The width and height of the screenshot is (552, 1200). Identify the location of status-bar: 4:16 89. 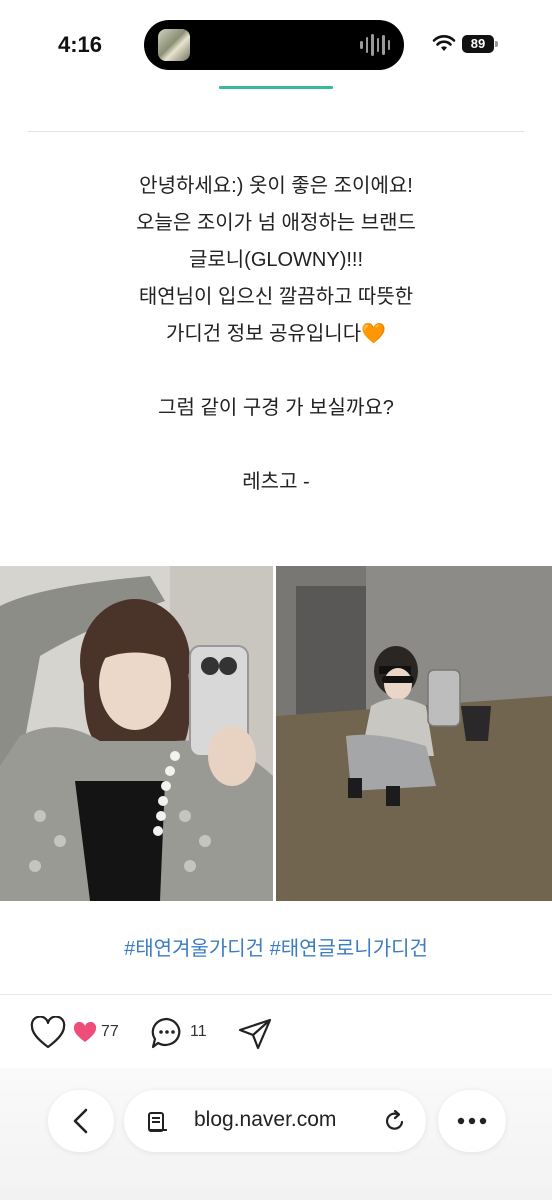
(276, 45).